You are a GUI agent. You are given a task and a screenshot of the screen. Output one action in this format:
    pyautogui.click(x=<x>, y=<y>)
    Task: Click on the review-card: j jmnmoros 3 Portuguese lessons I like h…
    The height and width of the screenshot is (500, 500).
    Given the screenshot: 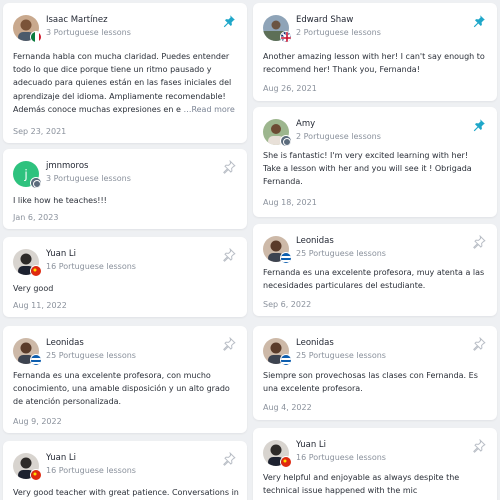 What is the action you would take?
    pyautogui.click(x=125, y=189)
    